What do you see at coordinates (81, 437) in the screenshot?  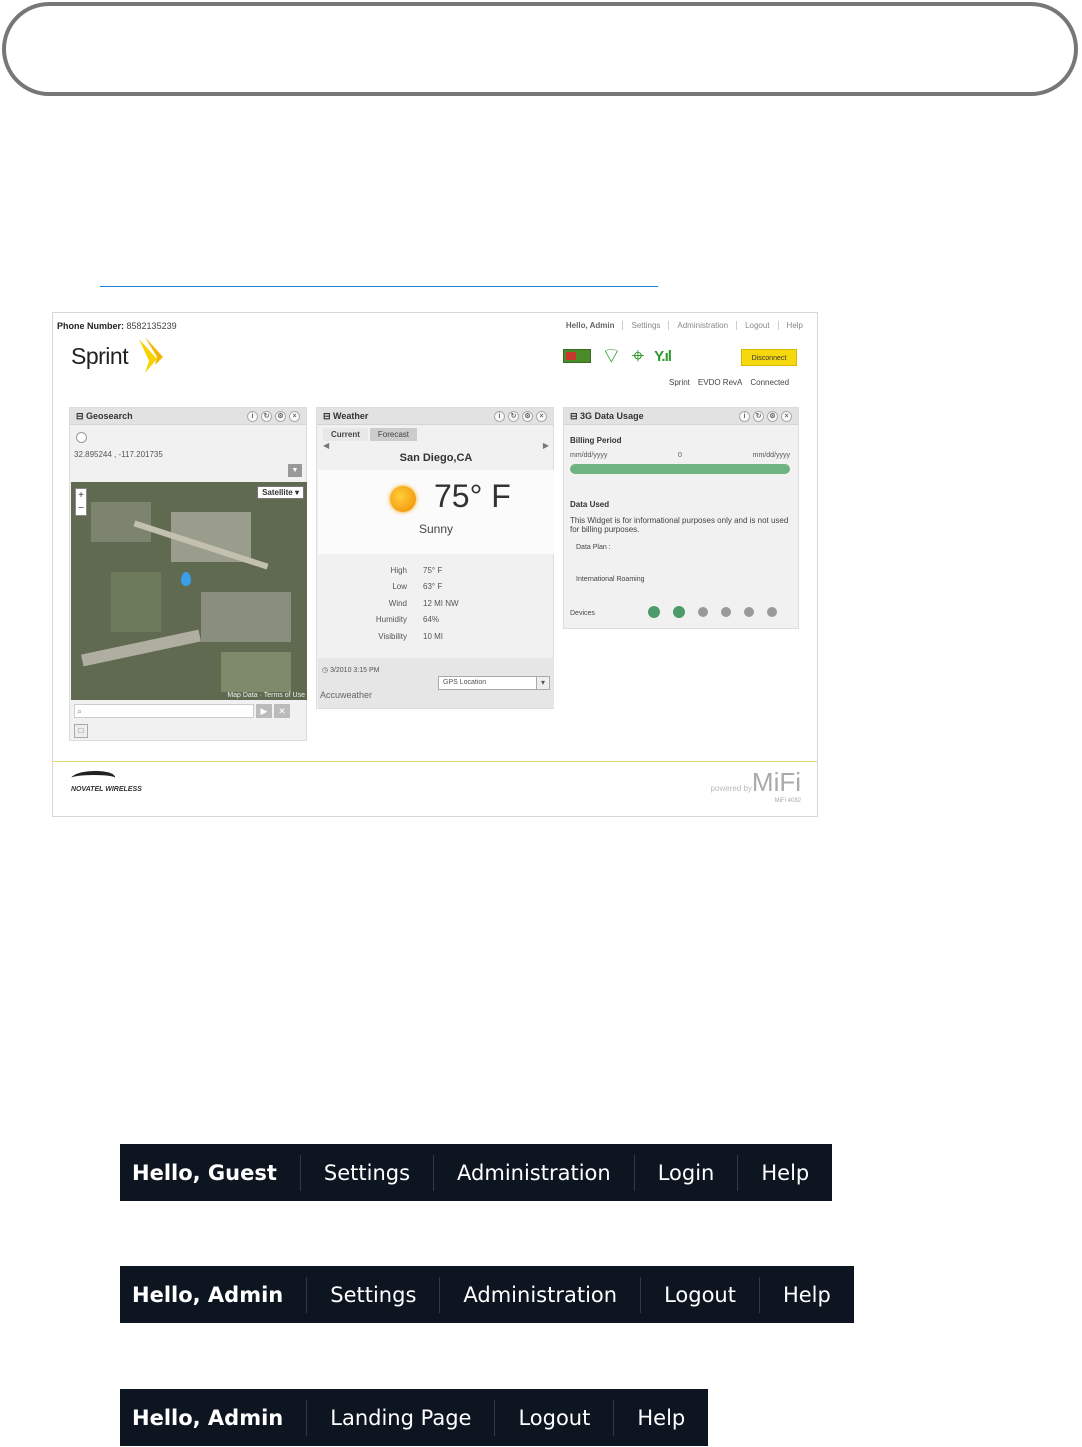 I see `geo-radio` at bounding box center [81, 437].